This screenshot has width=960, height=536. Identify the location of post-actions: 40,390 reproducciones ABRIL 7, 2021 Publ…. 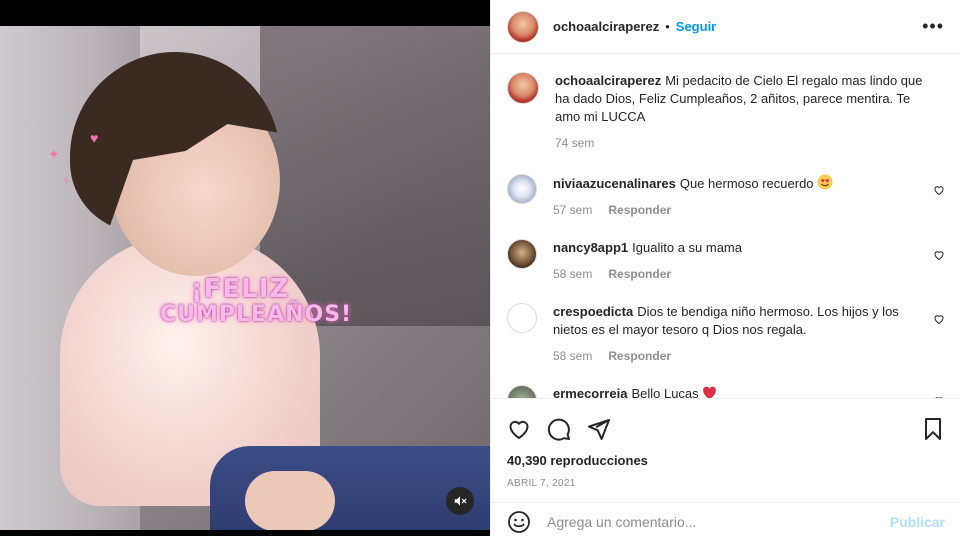
(725, 466).